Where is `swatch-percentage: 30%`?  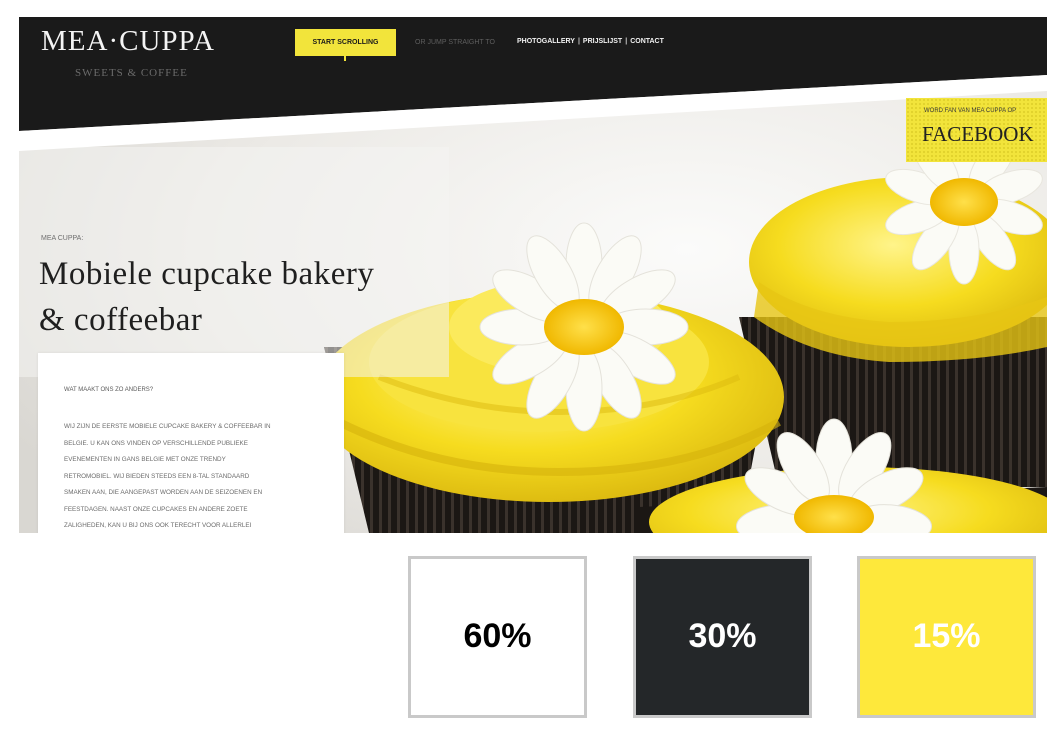
swatch-percentage: 30% is located at coordinates (722, 636).